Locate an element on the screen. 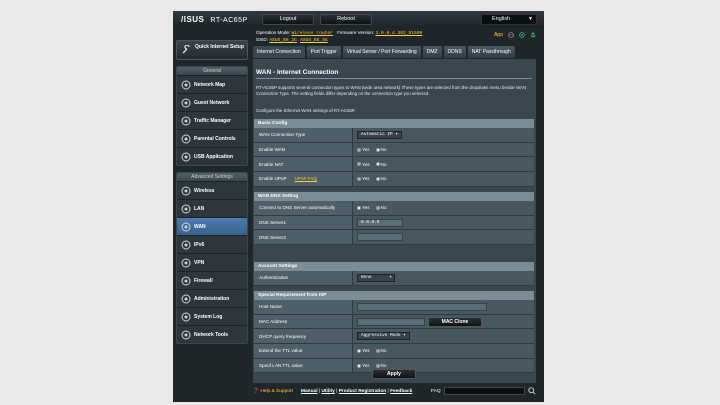 This screenshot has width=720, height=405. product-registration-link: Product Registration is located at coordinates (362, 391).